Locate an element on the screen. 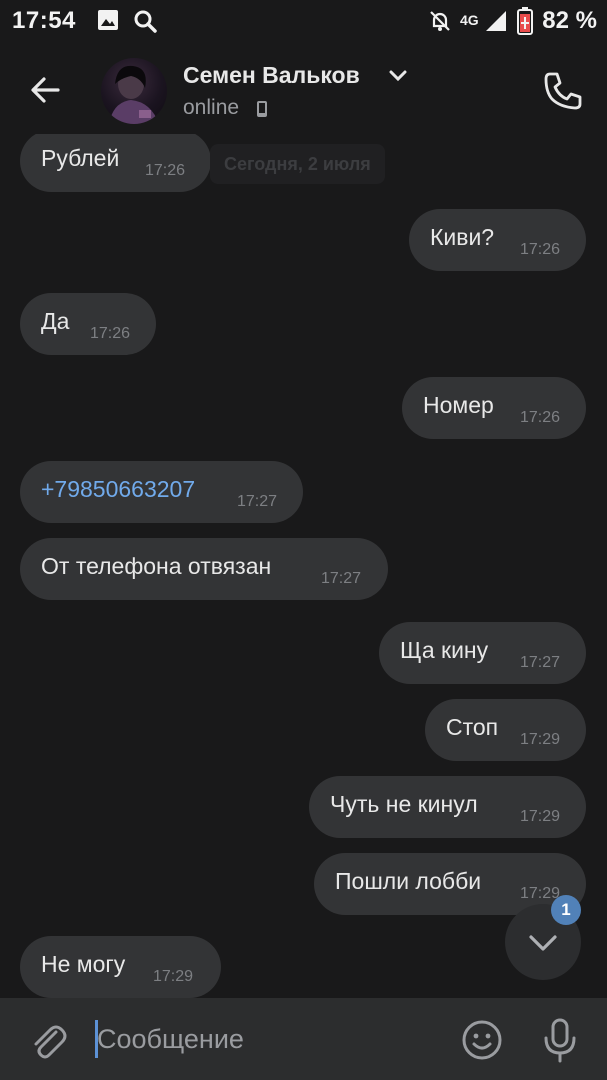 The width and height of the screenshot is (607, 1080). chevron-down-icon is located at coordinates (398, 78).